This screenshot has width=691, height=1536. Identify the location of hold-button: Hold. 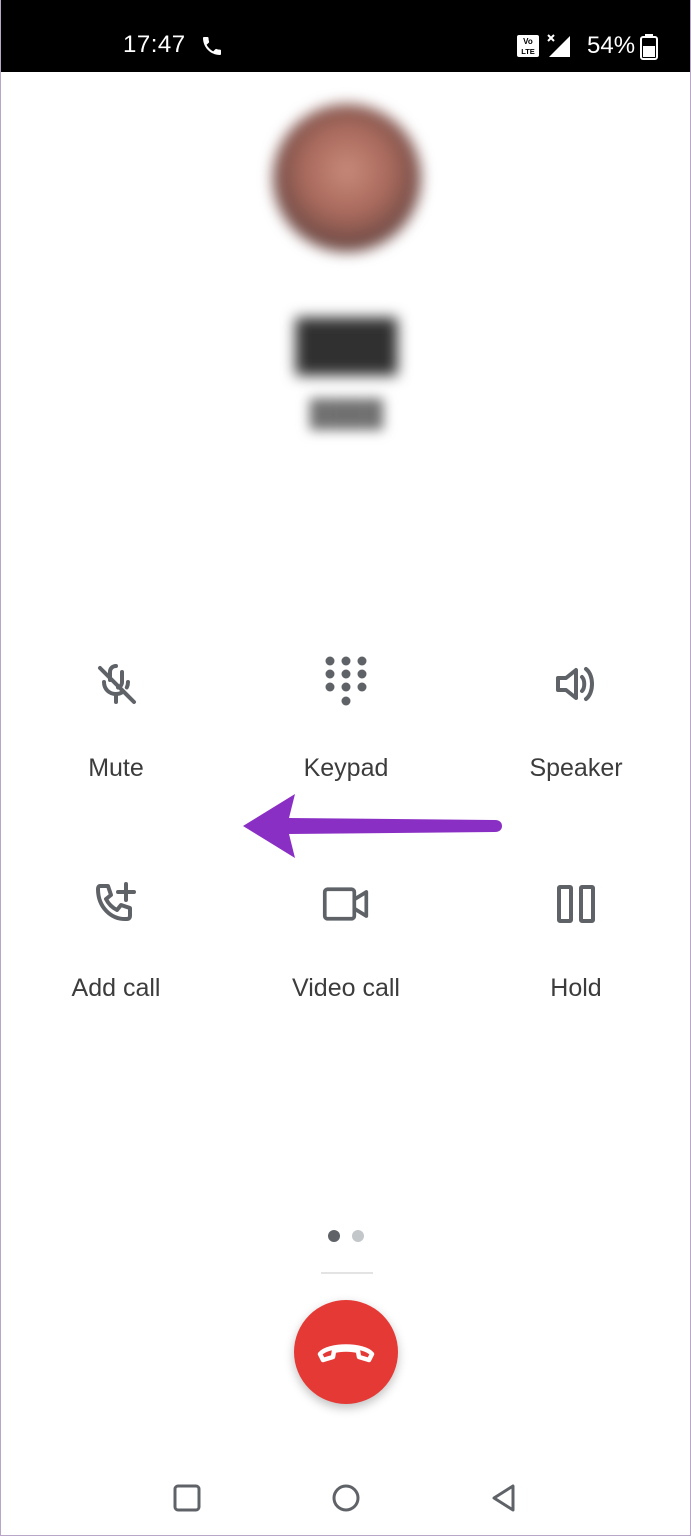
(576, 948).